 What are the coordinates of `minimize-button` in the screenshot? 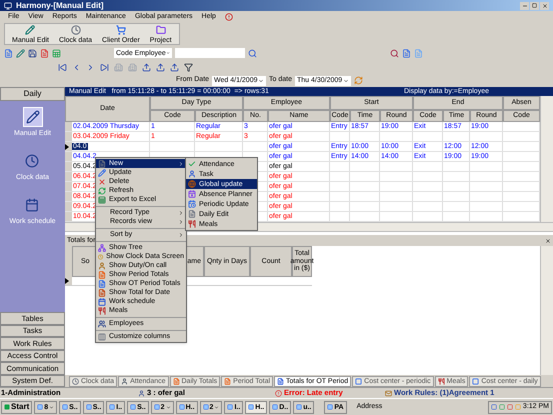 It's located at (524, 6).